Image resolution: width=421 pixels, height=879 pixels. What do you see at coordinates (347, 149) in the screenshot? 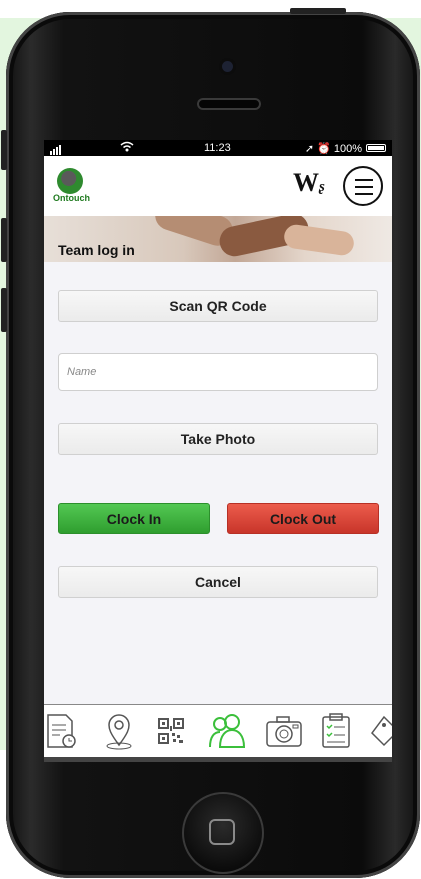
I see `battery-percent: 100%` at bounding box center [347, 149].